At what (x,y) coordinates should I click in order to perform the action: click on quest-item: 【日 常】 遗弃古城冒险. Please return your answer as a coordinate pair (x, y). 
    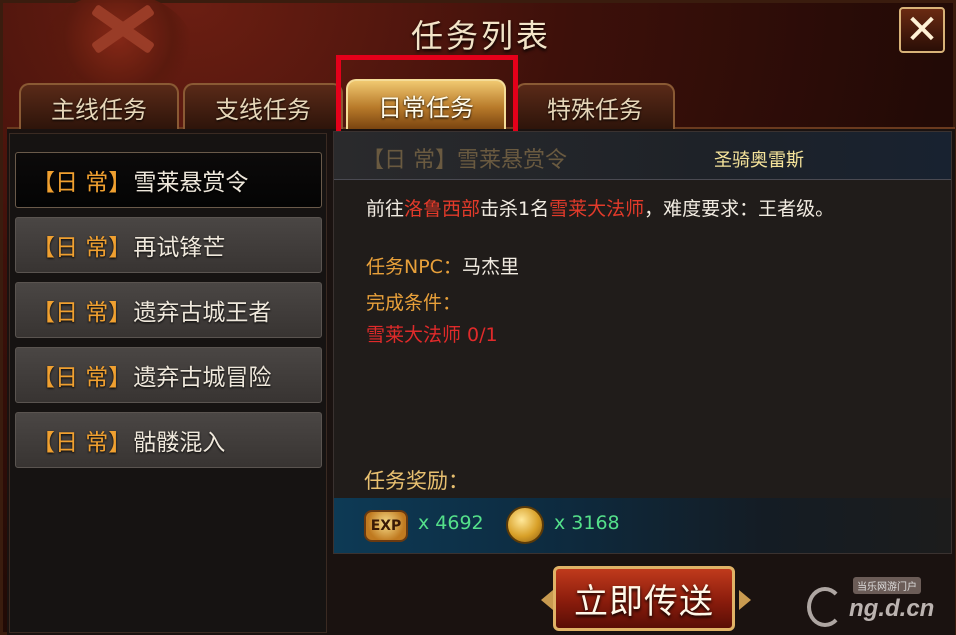
    Looking at the image, I should click on (168, 375).